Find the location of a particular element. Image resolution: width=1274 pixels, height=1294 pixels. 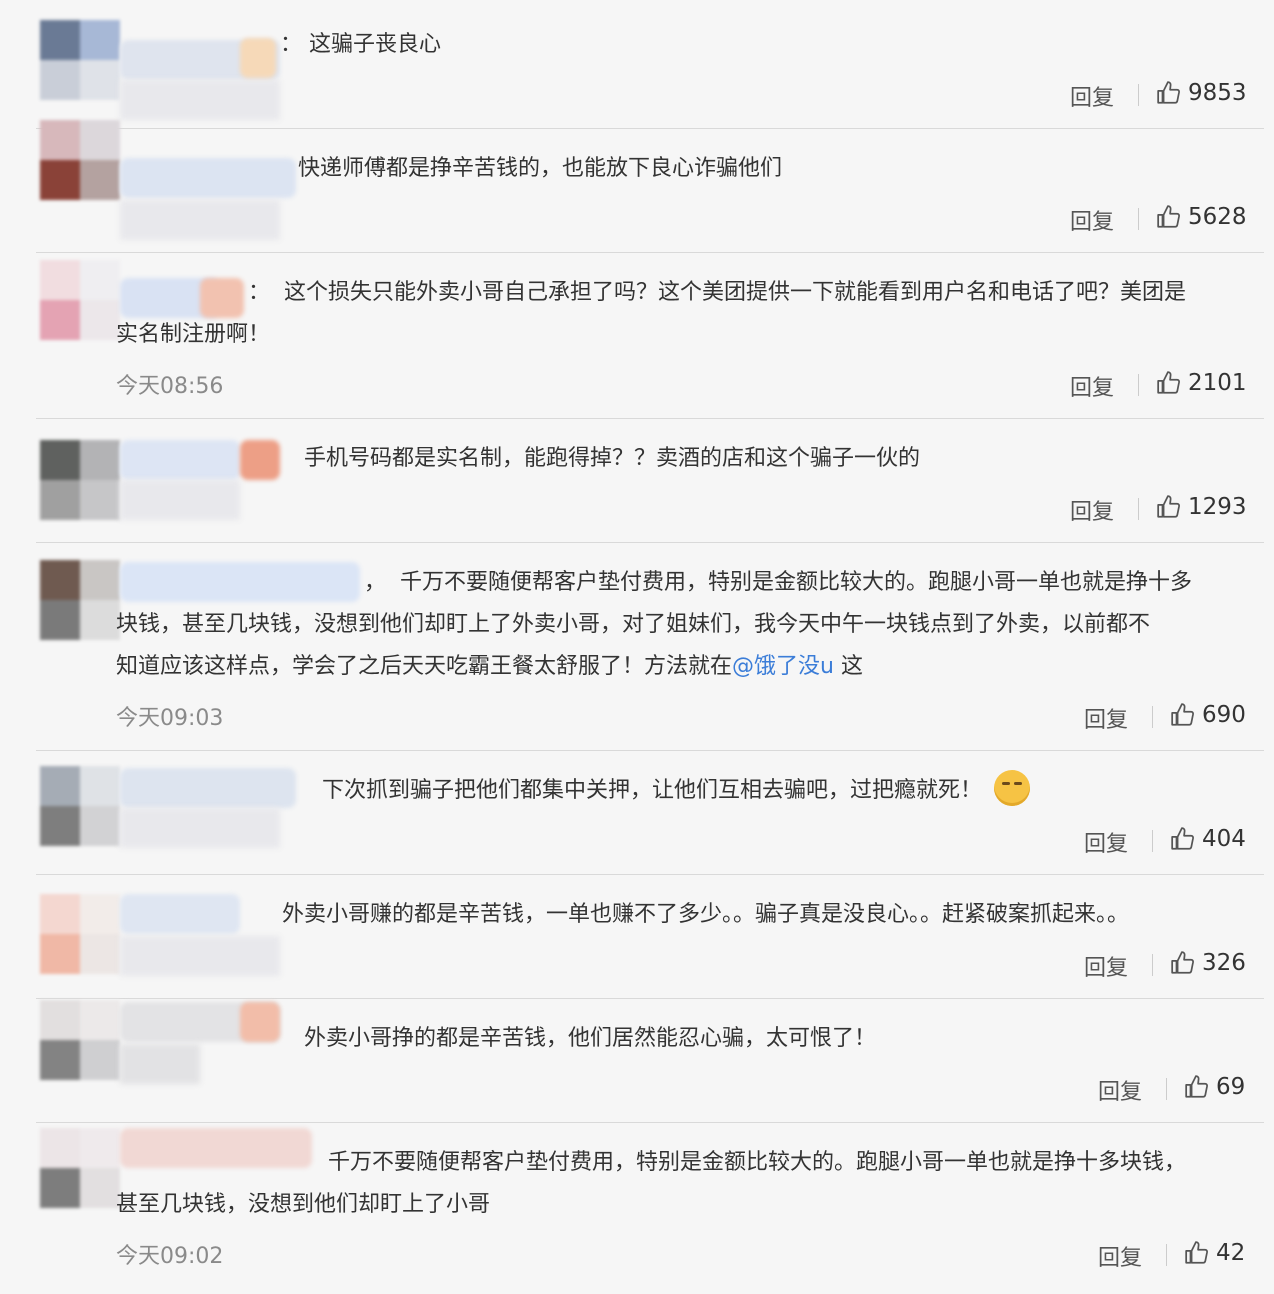

comment-time: 今天09:02 is located at coordinates (170, 1256).